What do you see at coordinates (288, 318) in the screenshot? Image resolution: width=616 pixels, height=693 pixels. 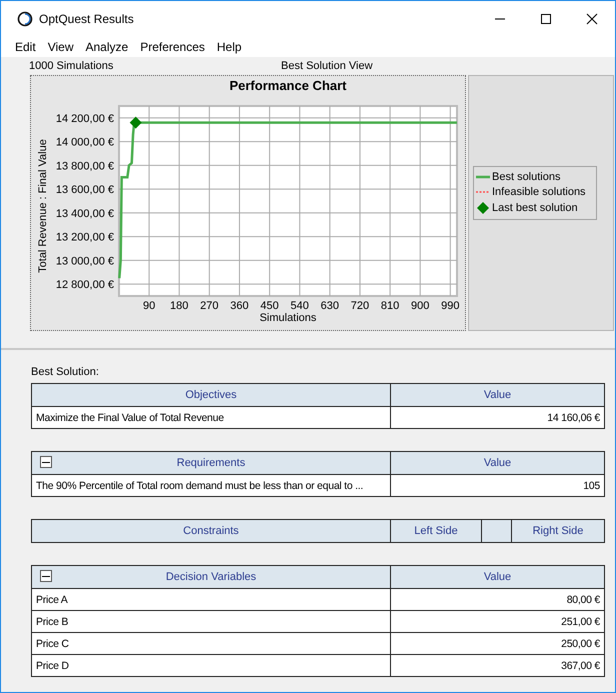 I see `x-axis-label: Simulations` at bounding box center [288, 318].